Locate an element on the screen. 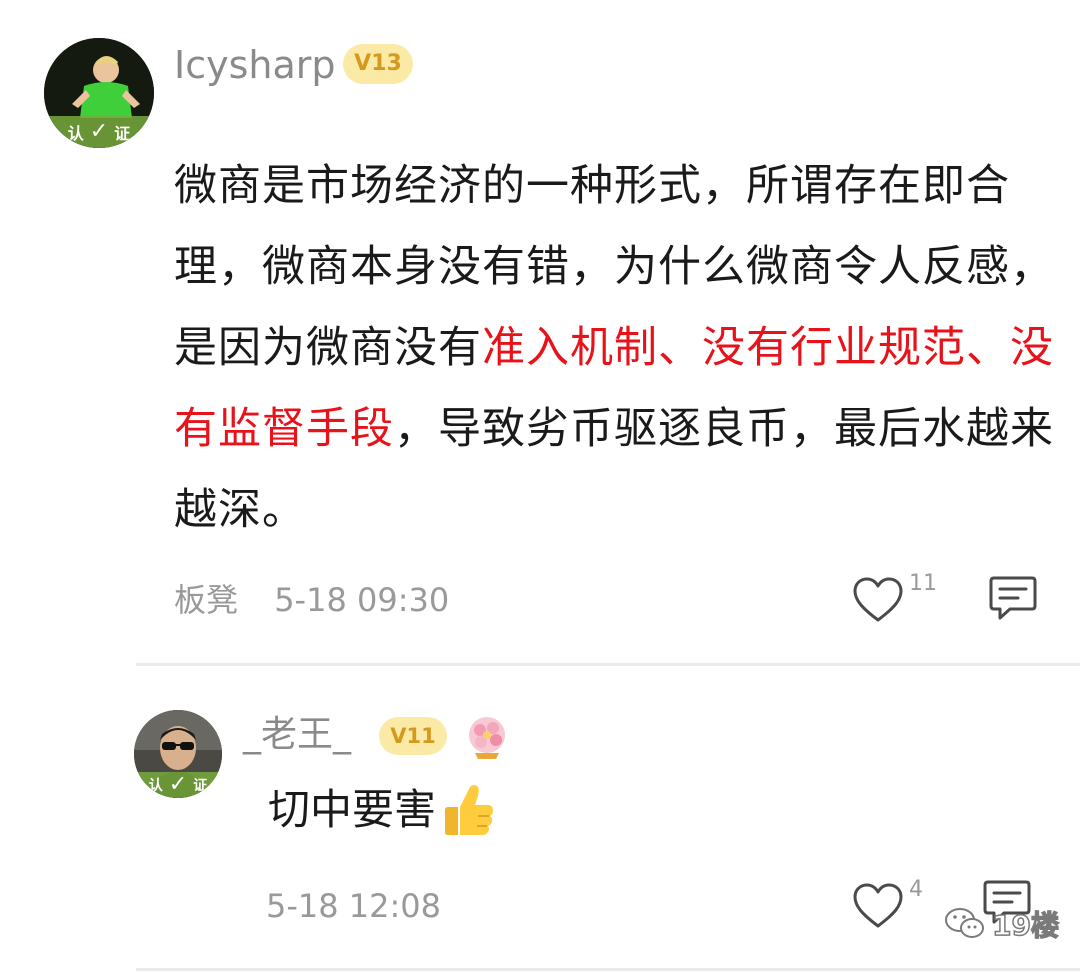 This screenshot has width=1080, height=972. like-count: 11 is located at coordinates (923, 583).